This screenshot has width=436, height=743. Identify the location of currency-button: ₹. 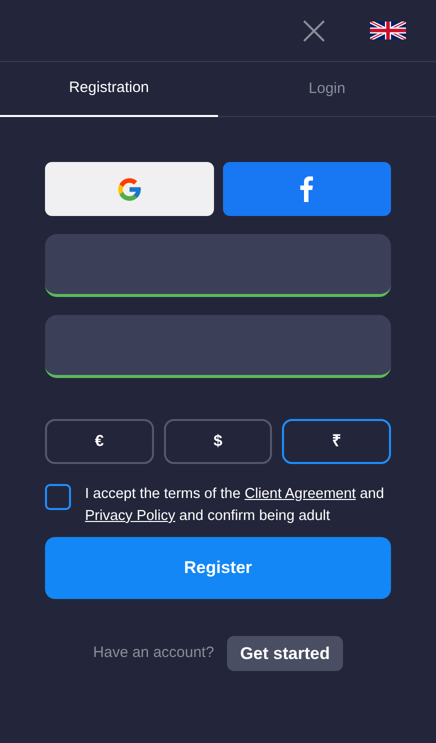
(337, 441).